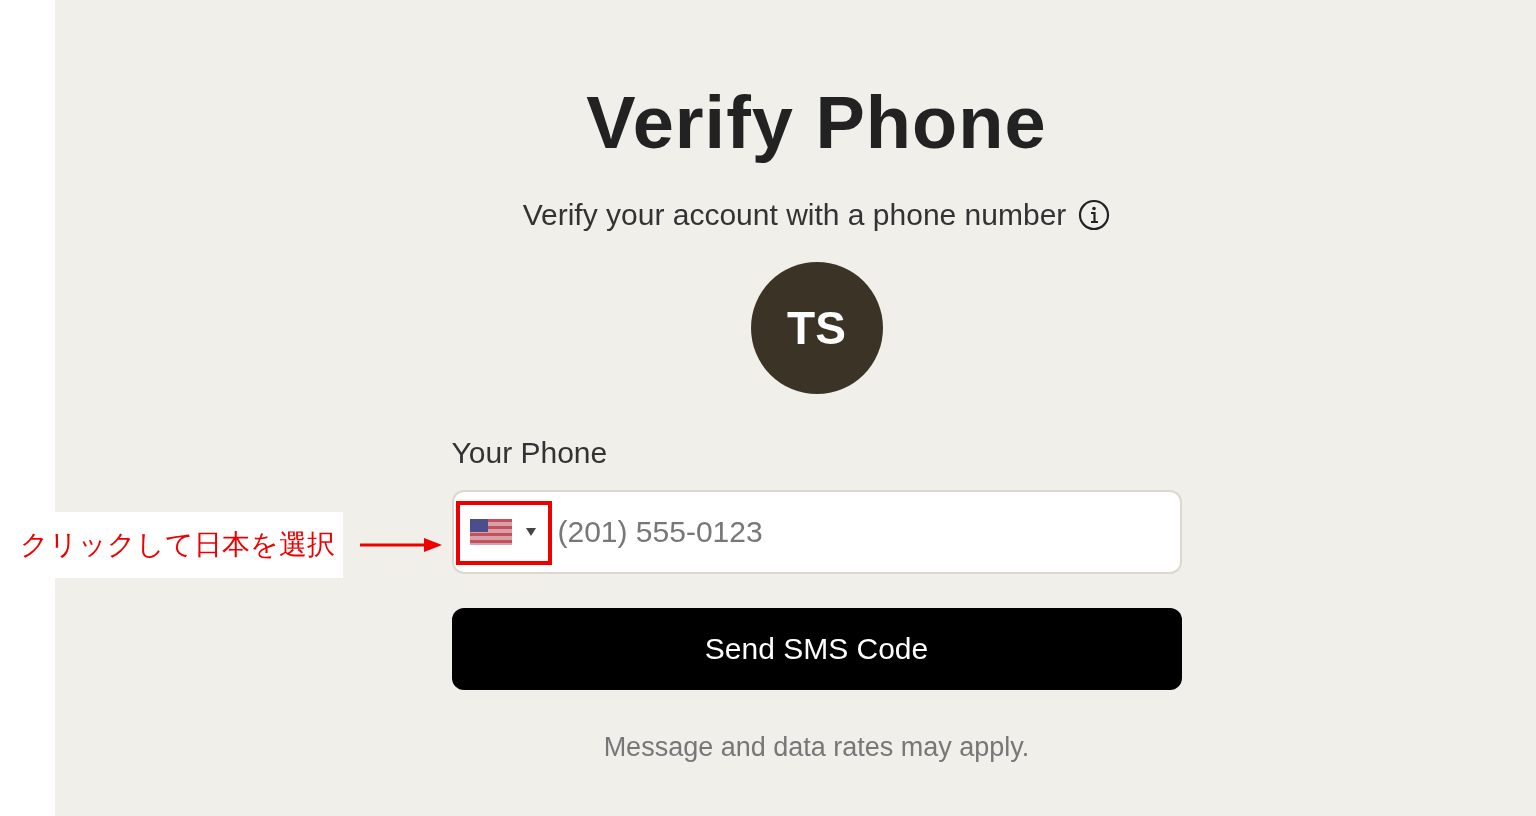  Describe the element at coordinates (816, 328) in the screenshot. I see `avatar: TS` at that location.